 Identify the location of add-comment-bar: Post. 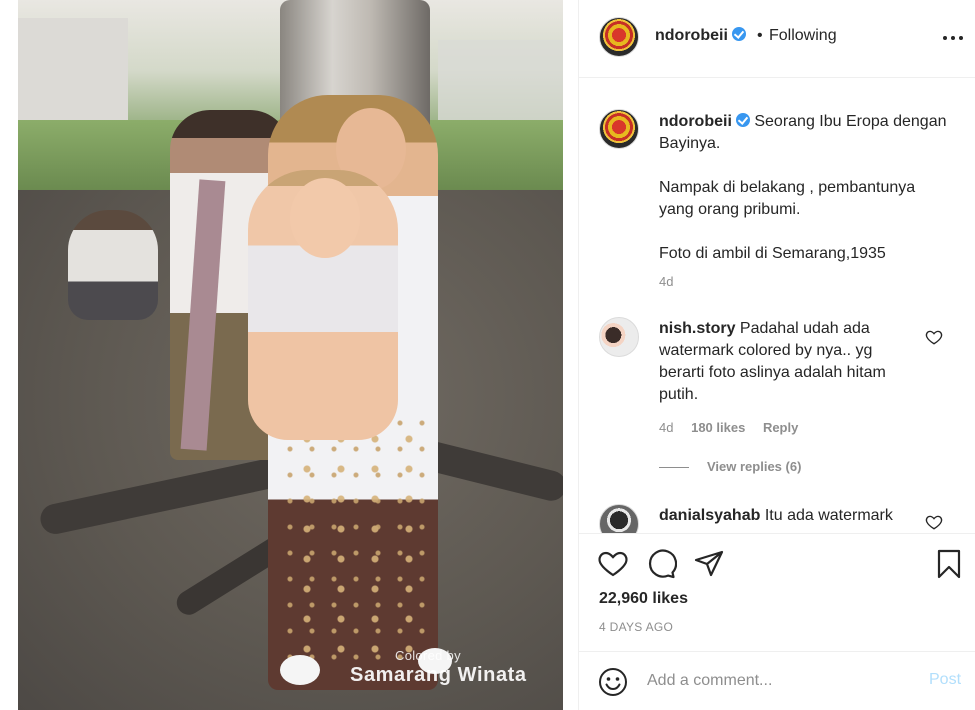
(777, 680).